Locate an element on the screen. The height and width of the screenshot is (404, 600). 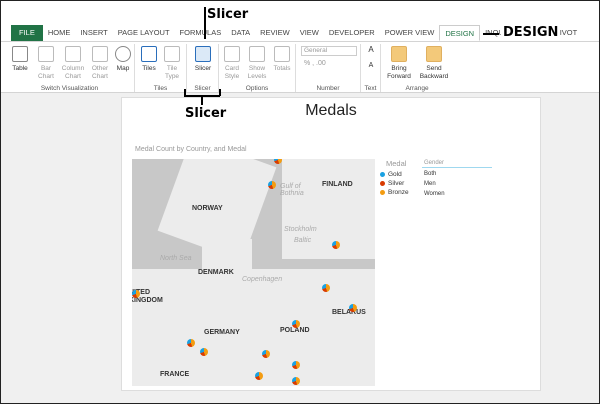
map-label: DENMARK is located at coordinates (216, 272).